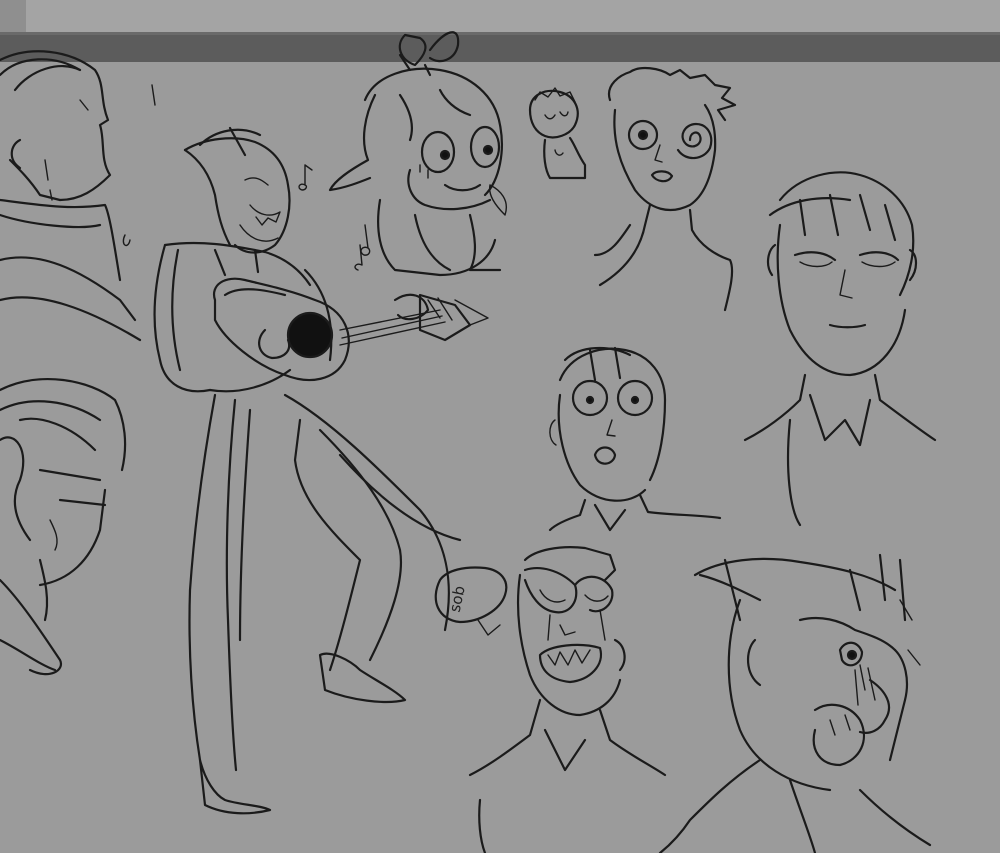  Describe the element at coordinates (557, 133) in the screenshot. I see `sketch-chibi` at that location.